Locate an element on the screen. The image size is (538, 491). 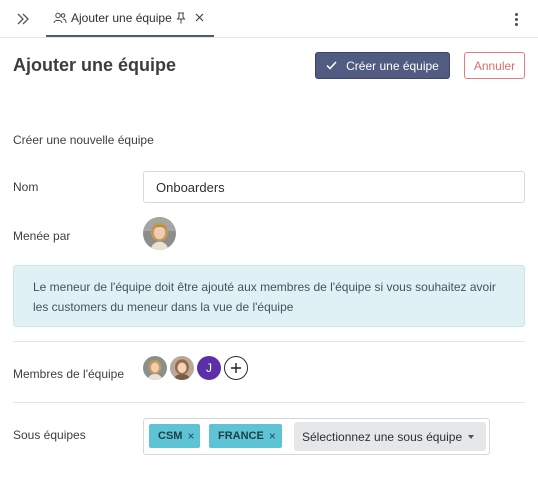
subteam-tag: FRANCE × is located at coordinates (245, 436).